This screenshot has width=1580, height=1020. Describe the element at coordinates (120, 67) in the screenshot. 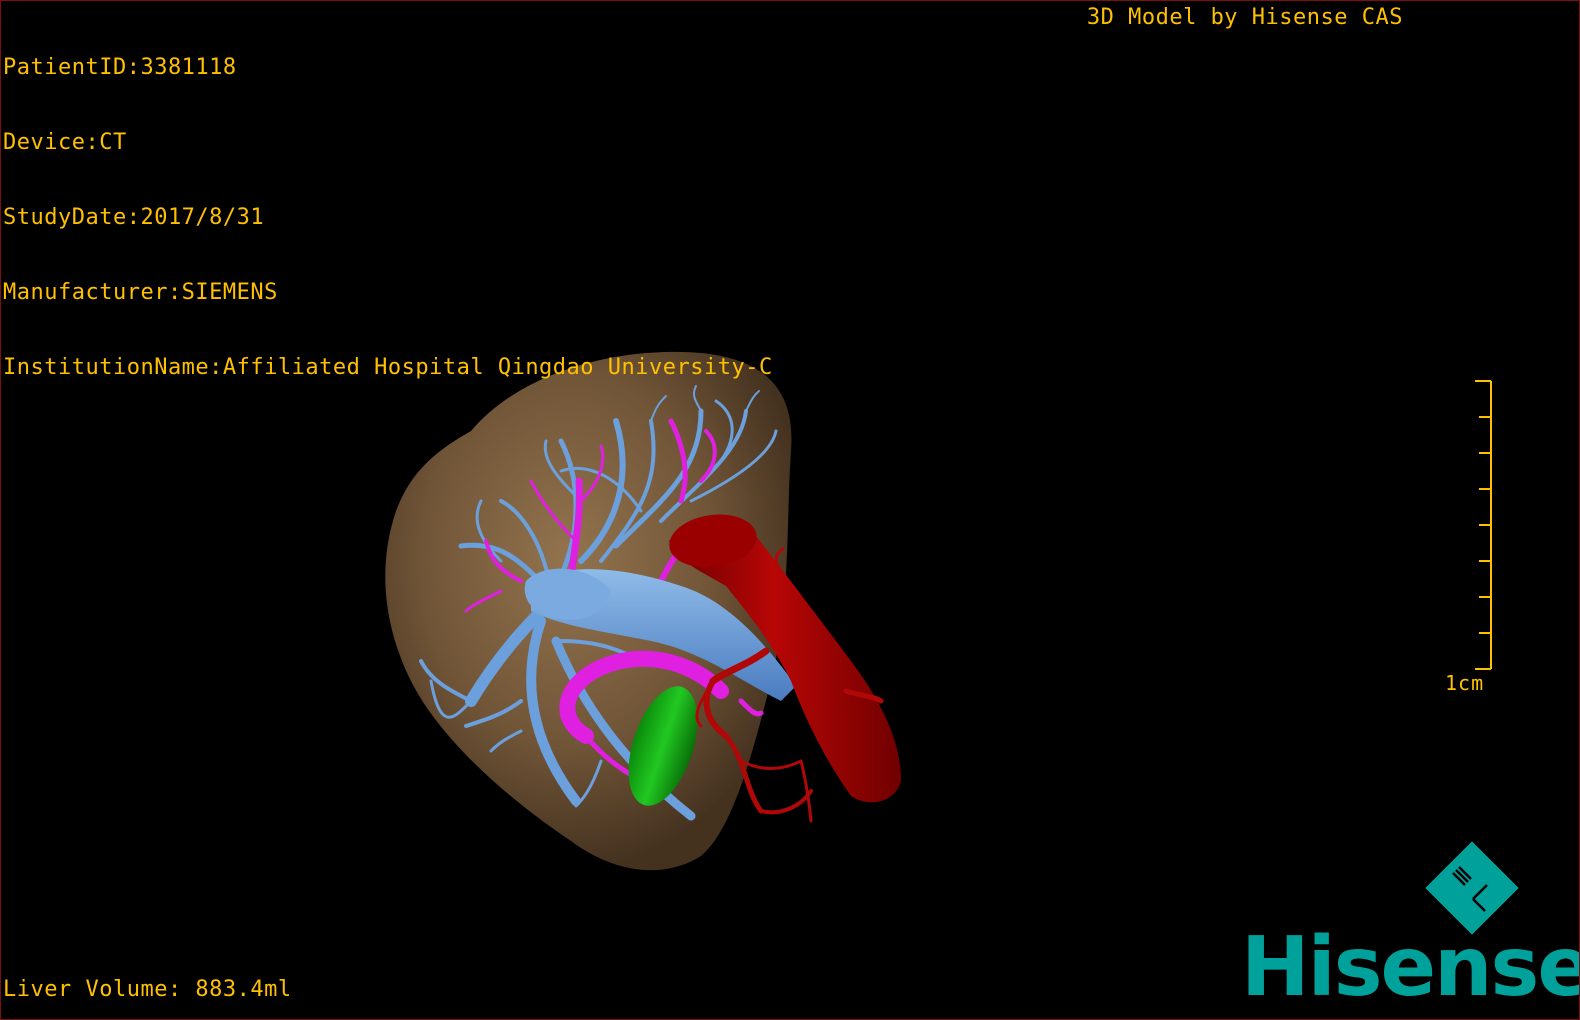

I see `patient-id-text: PatientID:3381118` at that location.